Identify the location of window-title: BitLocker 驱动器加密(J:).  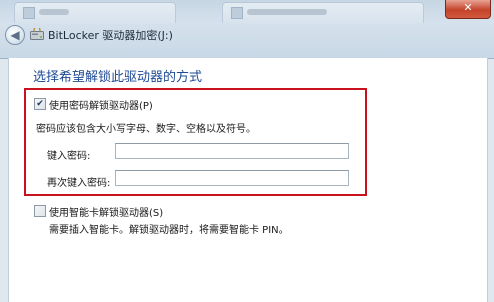
(110, 35).